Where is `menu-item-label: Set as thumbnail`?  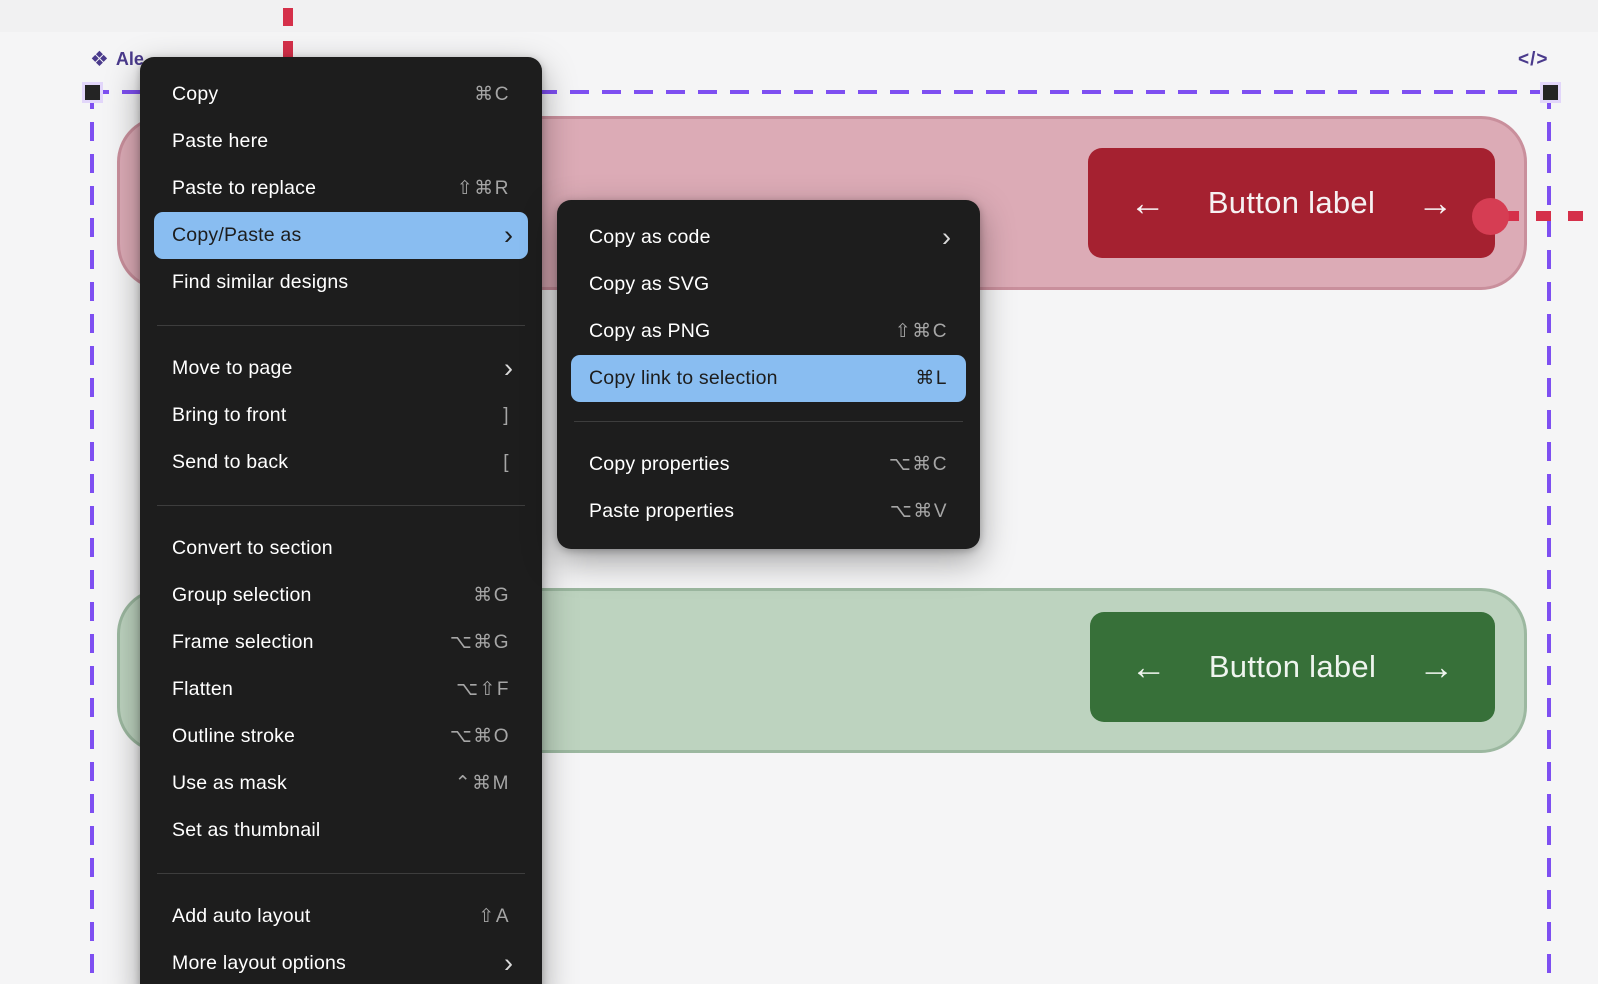
menu-item-label: Set as thumbnail is located at coordinates (246, 830).